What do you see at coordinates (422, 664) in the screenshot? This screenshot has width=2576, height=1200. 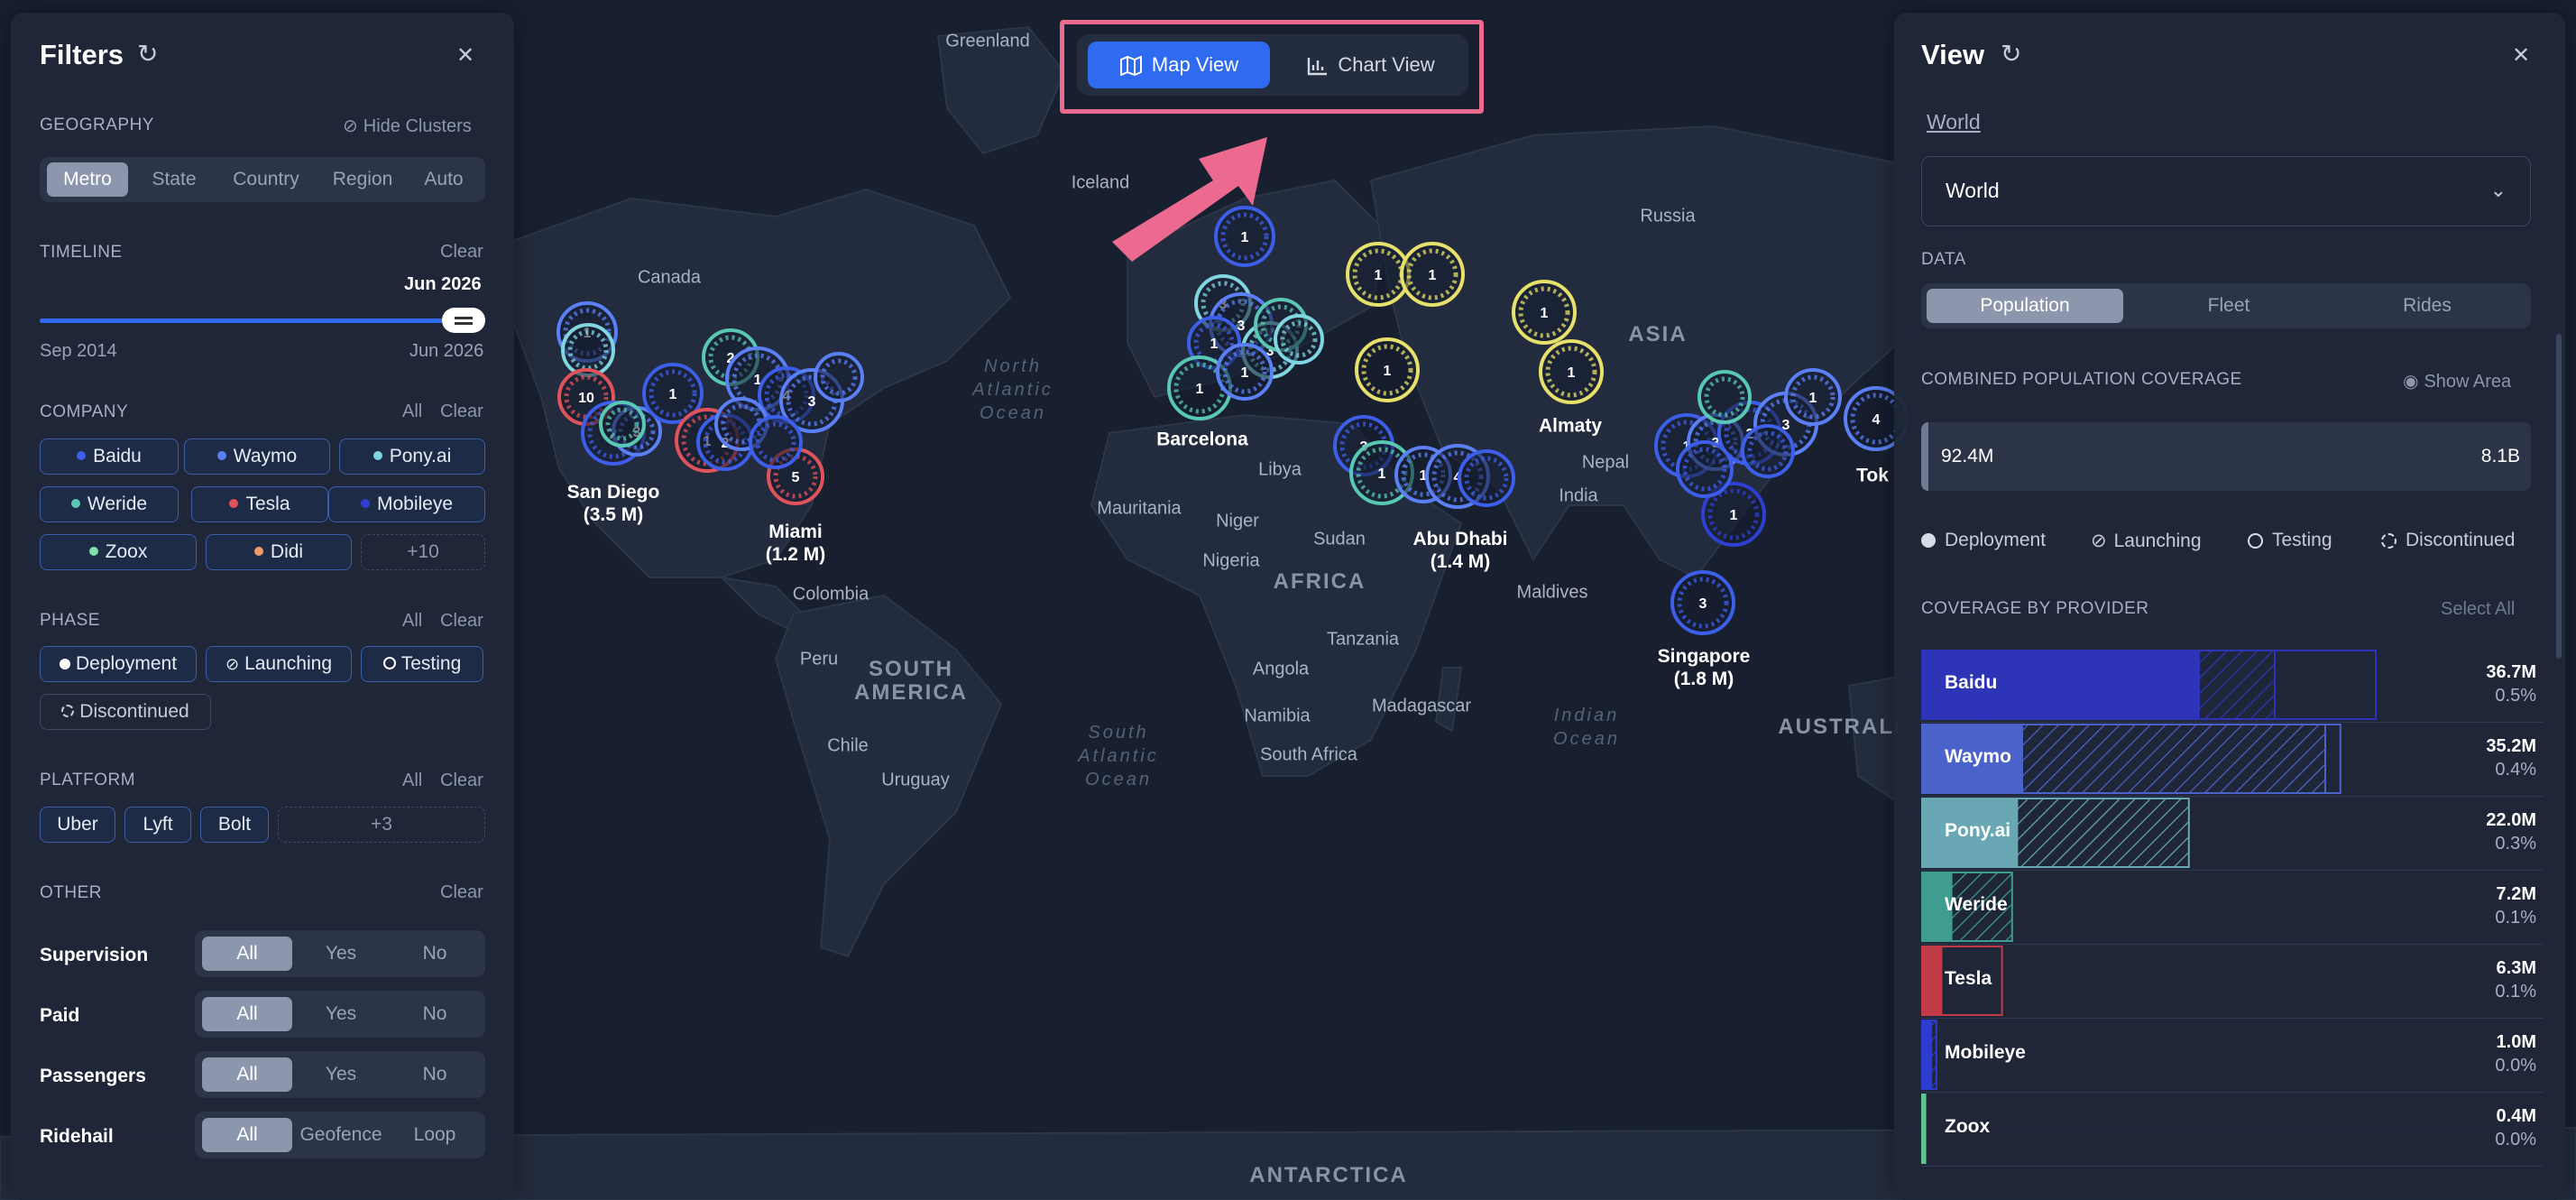 I see `phase-chip-testing: Testing` at bounding box center [422, 664].